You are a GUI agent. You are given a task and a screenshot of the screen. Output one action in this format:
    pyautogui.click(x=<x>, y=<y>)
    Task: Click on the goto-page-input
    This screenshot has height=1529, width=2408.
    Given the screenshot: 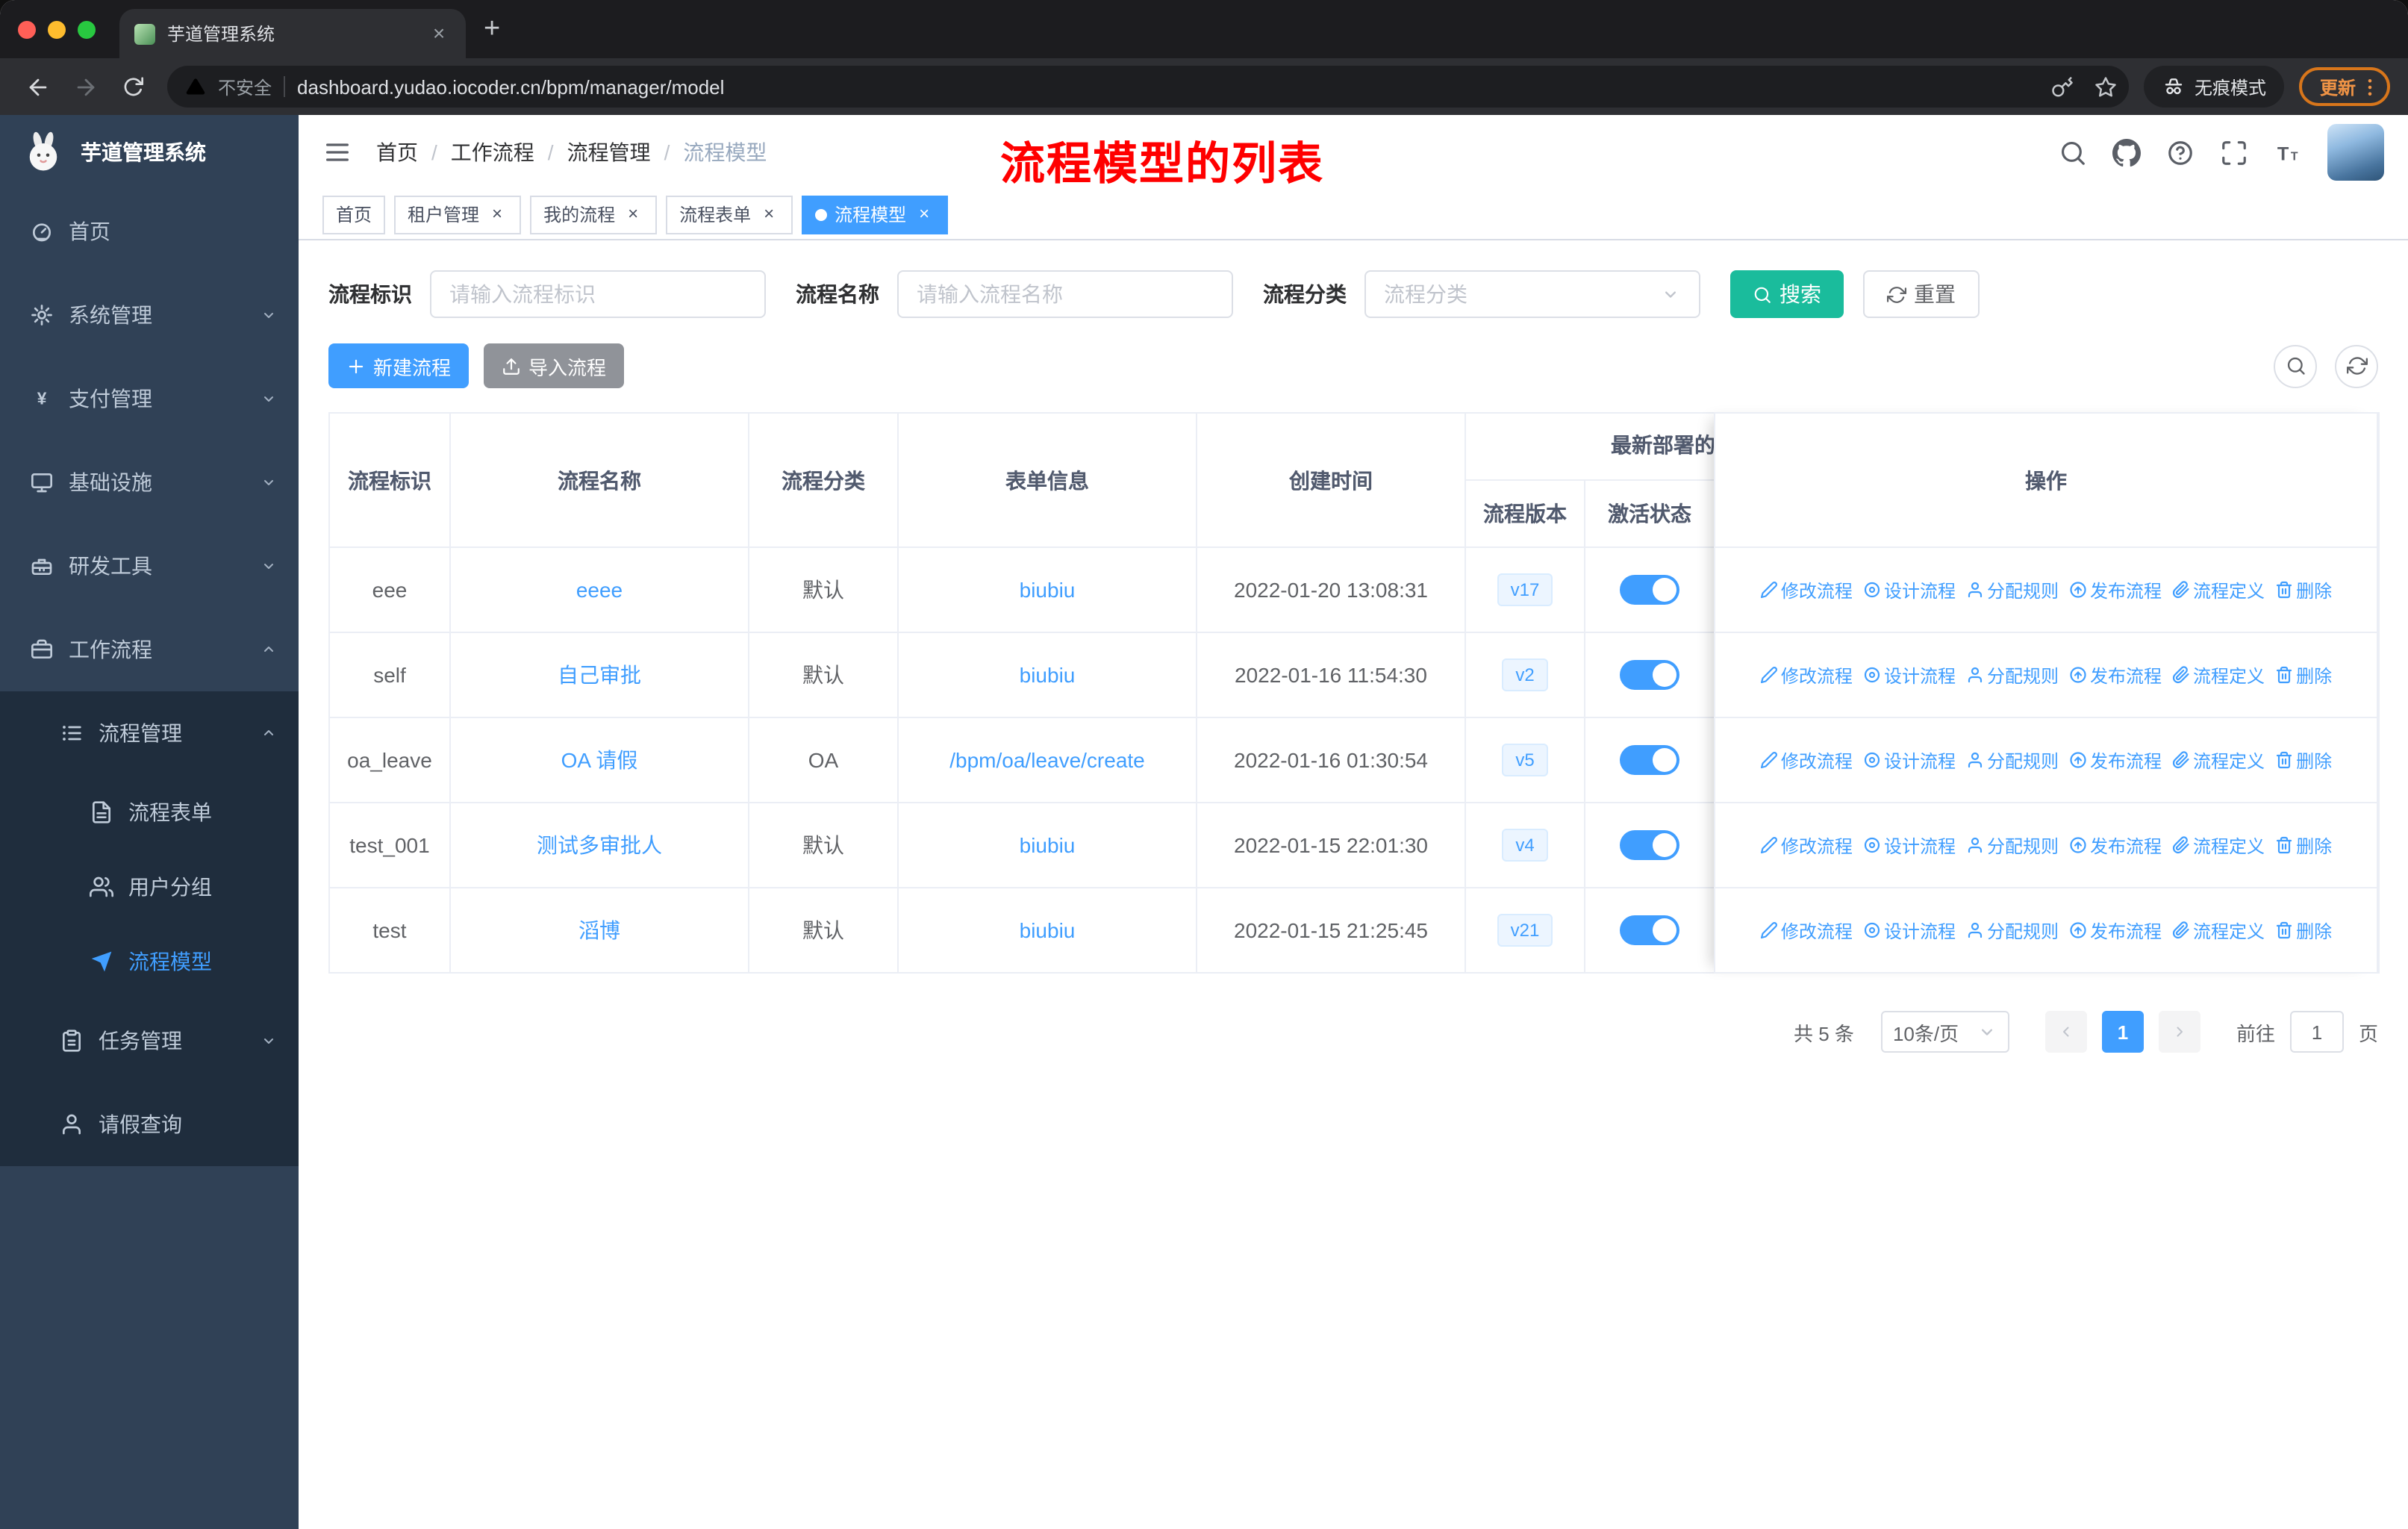 What is the action you would take?
    pyautogui.click(x=2316, y=1032)
    